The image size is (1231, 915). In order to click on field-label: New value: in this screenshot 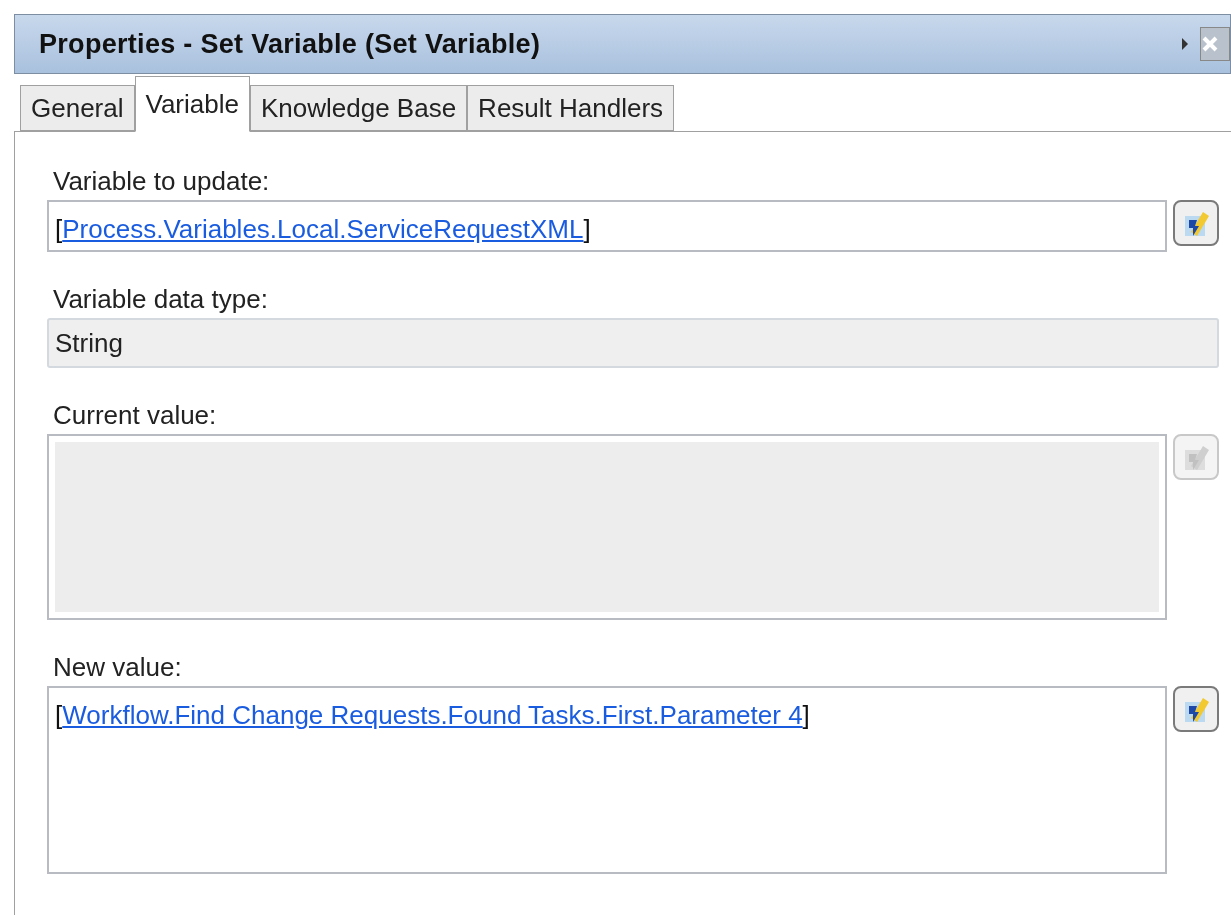, I will do `click(117, 667)`.